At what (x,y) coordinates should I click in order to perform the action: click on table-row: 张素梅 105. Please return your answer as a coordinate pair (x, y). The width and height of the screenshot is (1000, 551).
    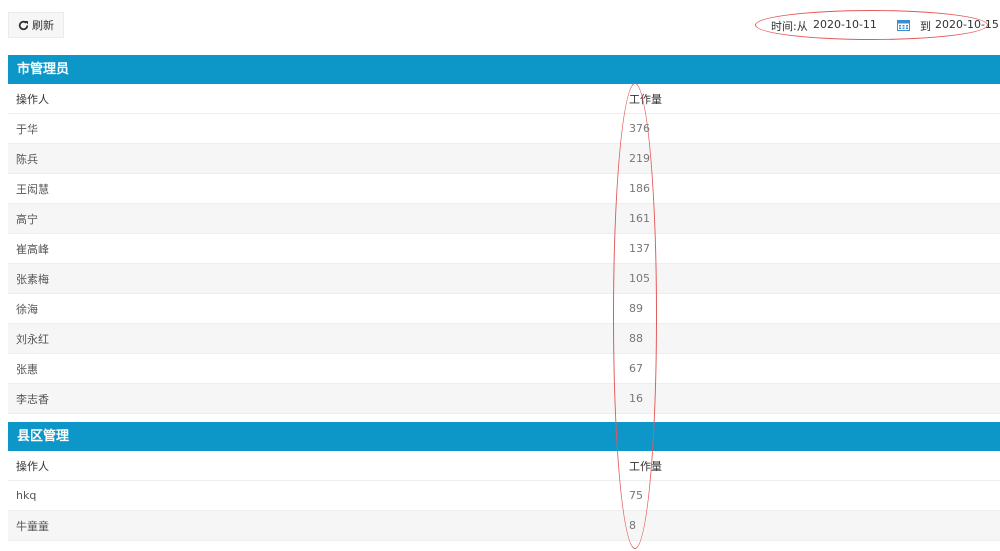
    Looking at the image, I should click on (504, 279).